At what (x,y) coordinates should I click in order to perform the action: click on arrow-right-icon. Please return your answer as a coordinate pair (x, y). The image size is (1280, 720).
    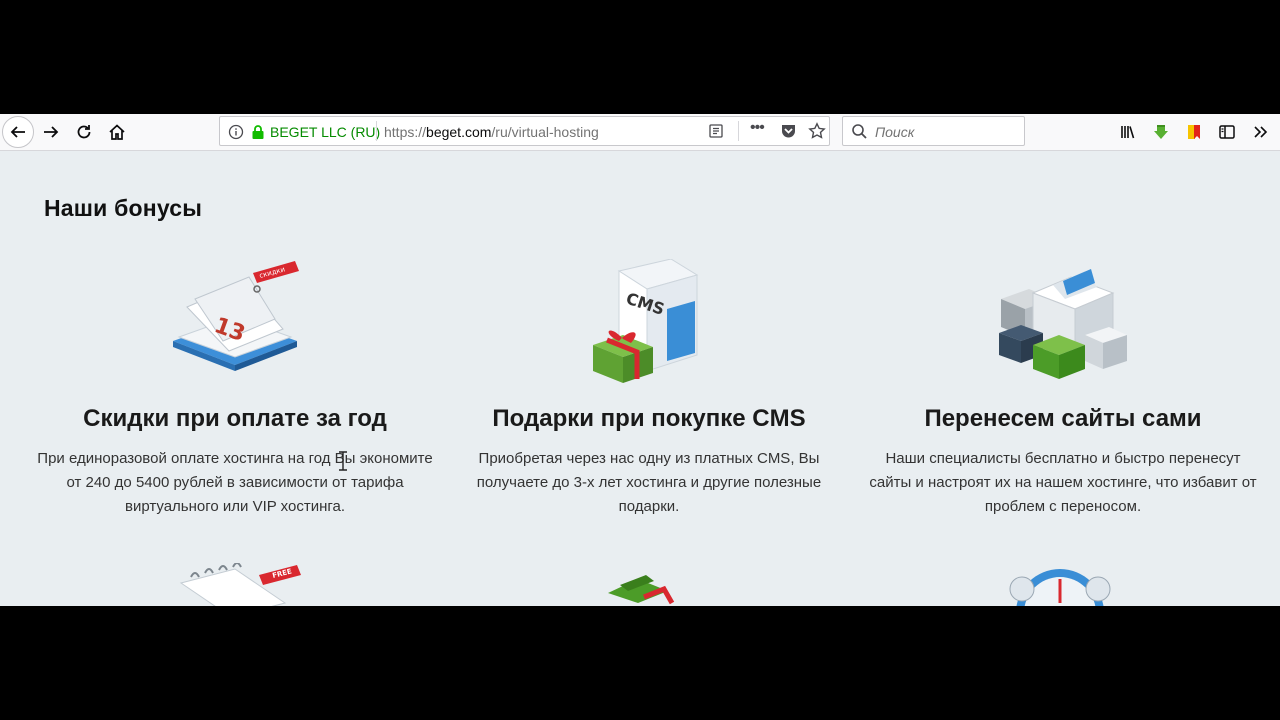
    Looking at the image, I should click on (51, 132).